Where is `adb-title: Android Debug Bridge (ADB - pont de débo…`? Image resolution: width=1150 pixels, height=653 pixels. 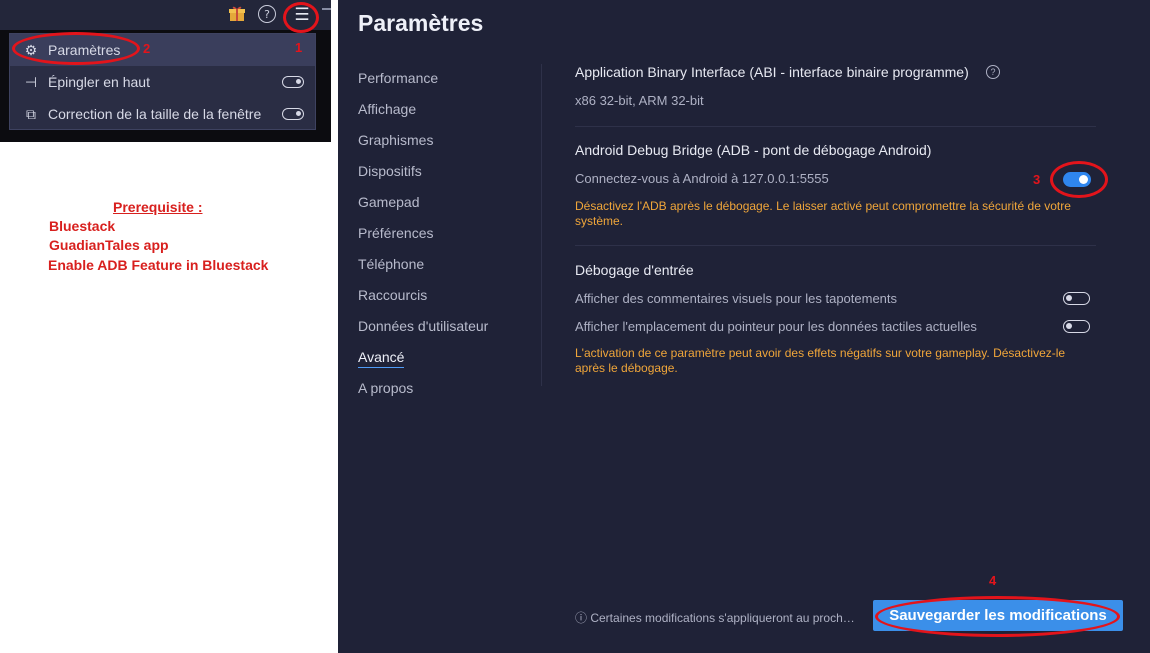
adb-title: Android Debug Bridge (ADB - pont de débo… is located at coordinates (753, 150).